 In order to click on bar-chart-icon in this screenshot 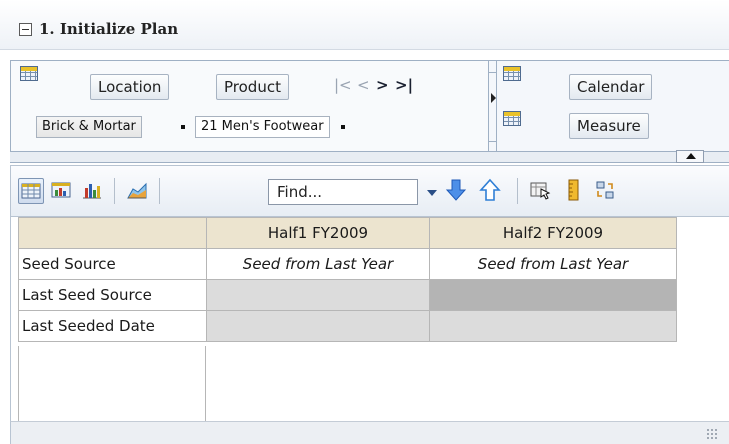, I will do `click(93, 191)`.